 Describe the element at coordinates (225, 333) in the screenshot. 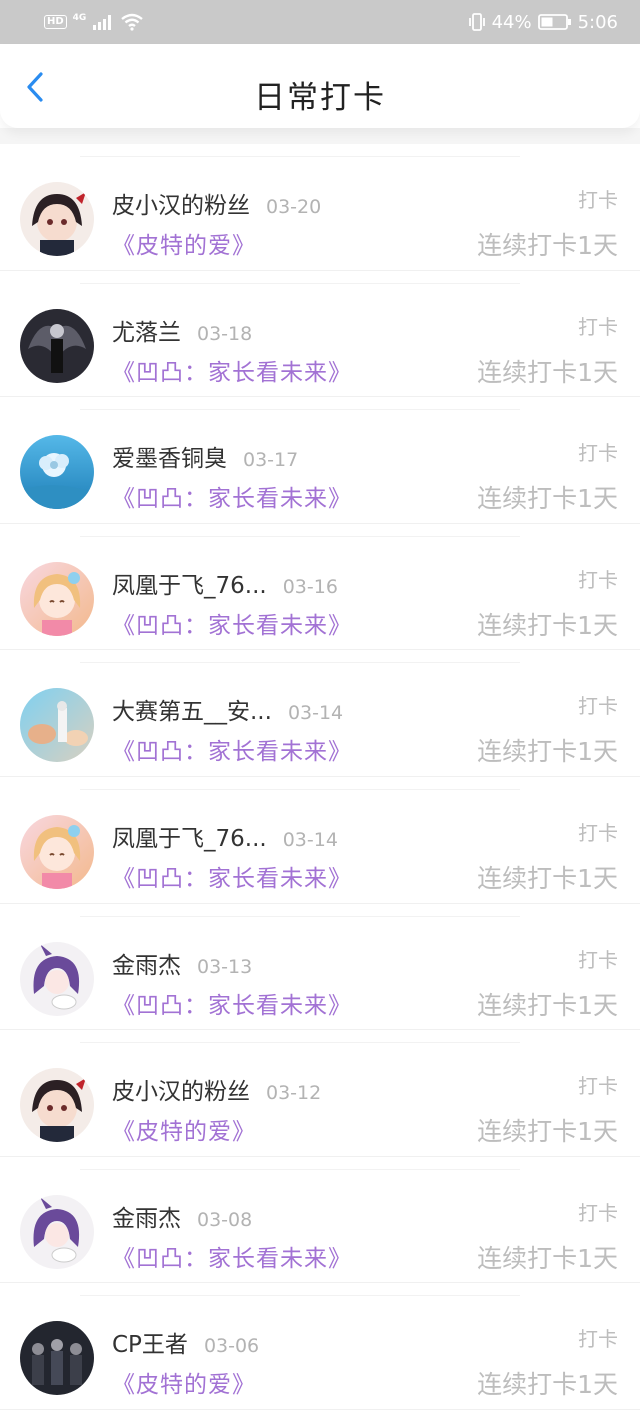

I see `post-date: 03-18` at that location.